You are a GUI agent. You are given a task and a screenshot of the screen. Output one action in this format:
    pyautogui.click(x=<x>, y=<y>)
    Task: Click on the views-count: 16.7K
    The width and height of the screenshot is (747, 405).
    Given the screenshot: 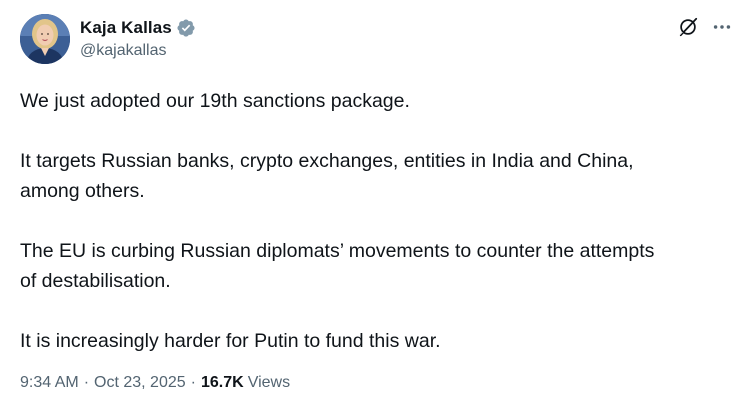 What is the action you would take?
    pyautogui.click(x=222, y=383)
    